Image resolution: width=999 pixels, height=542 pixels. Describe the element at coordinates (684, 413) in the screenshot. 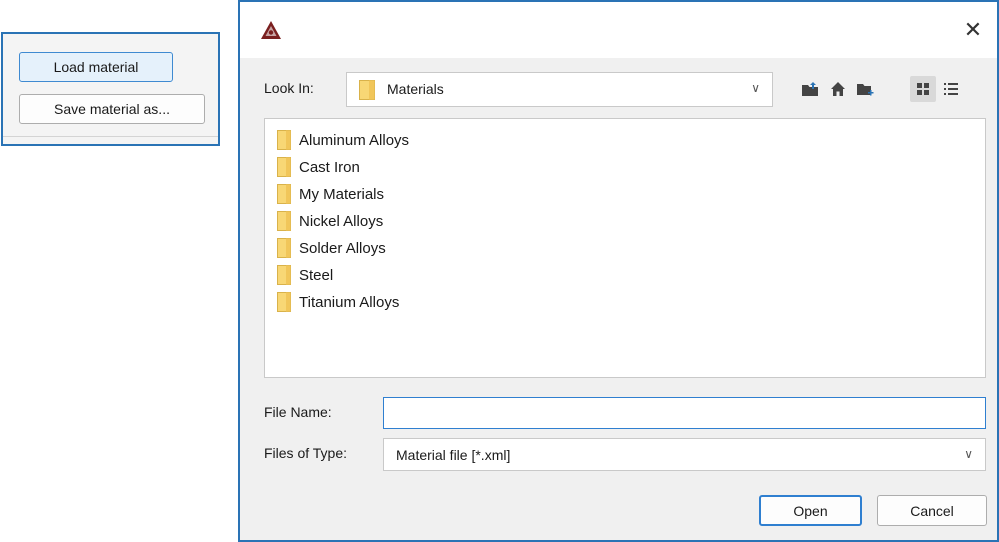

I see `file-name-field` at that location.